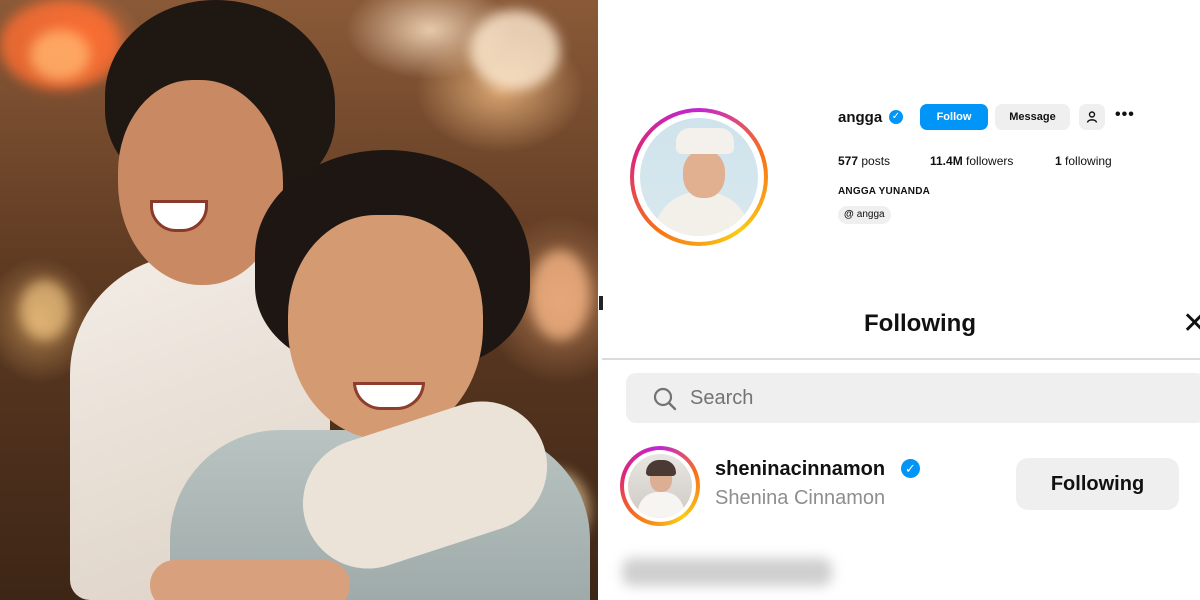 The image size is (1200, 600). Describe the element at coordinates (660, 486) in the screenshot. I see `list-item-avatar` at that location.